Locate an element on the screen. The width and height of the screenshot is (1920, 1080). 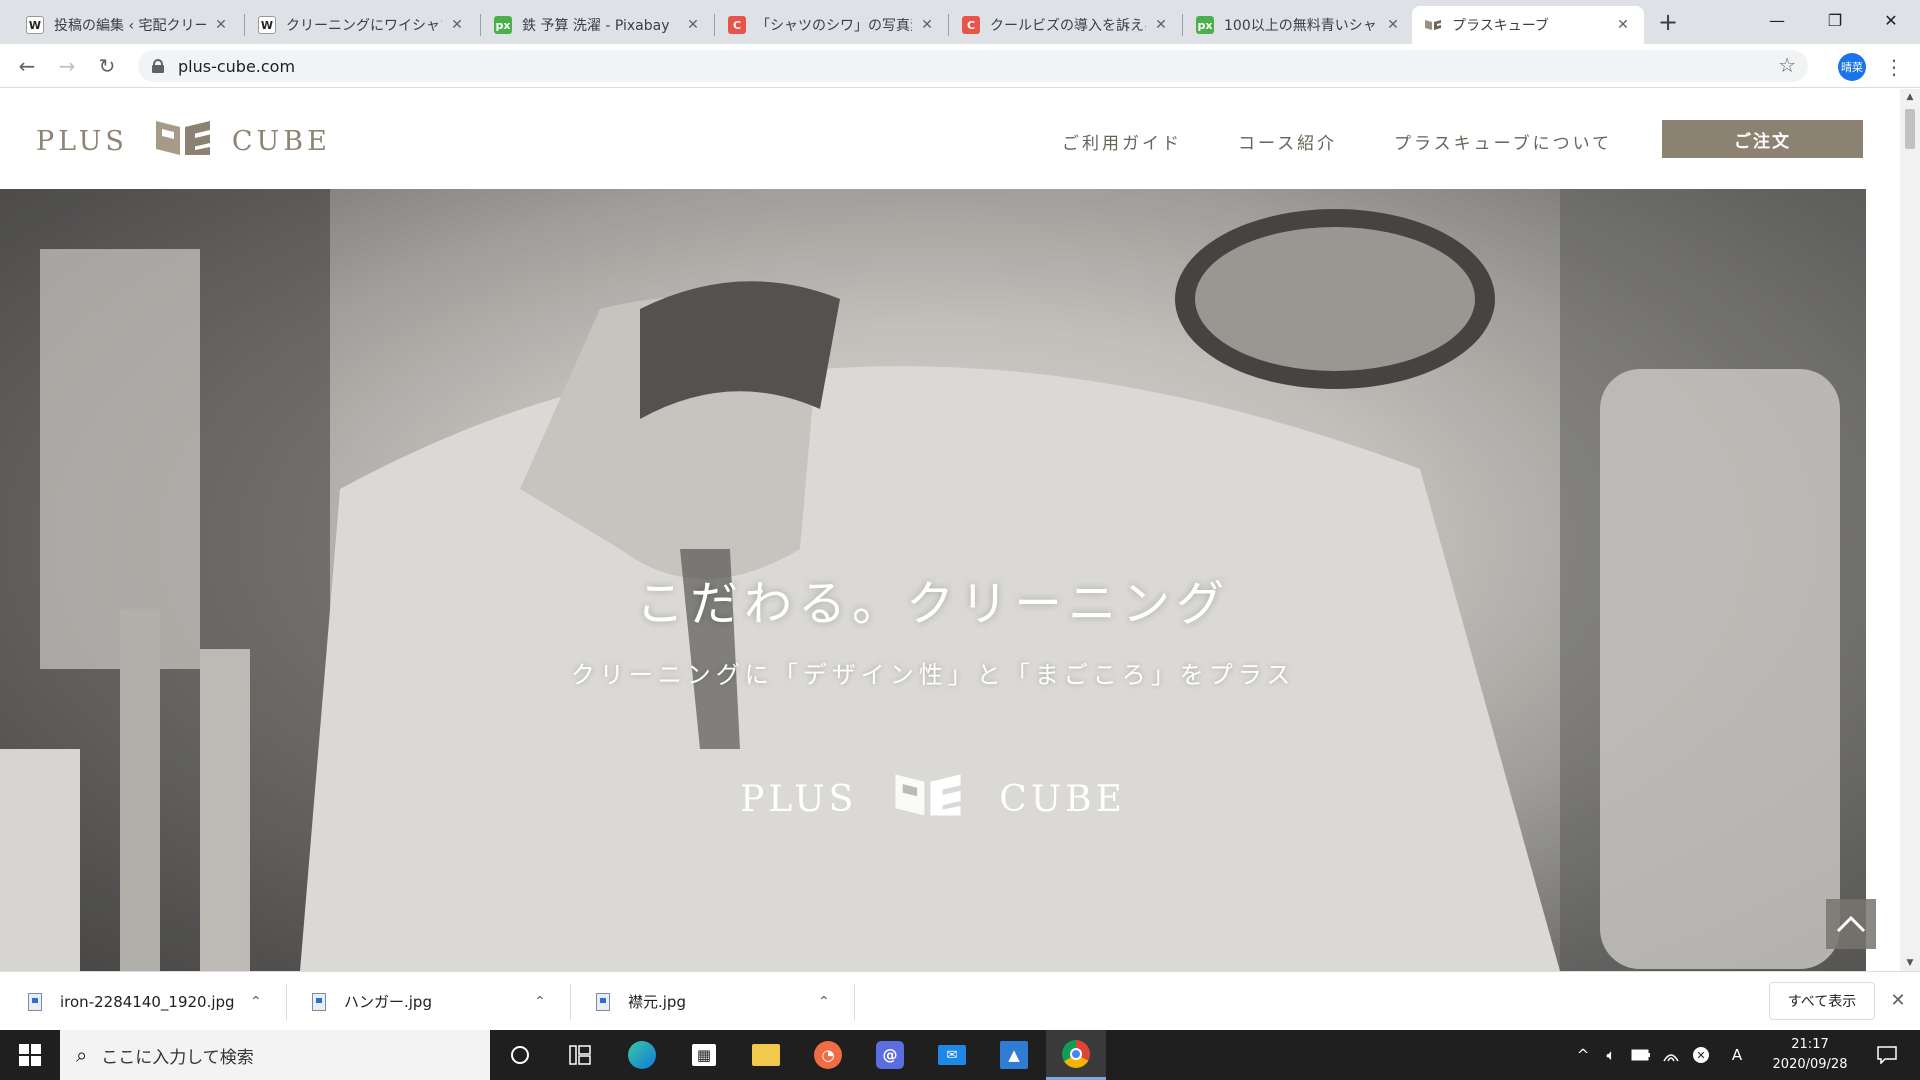
tab-title: クールビズの導入を訴える is located at coordinates (1068, 26).